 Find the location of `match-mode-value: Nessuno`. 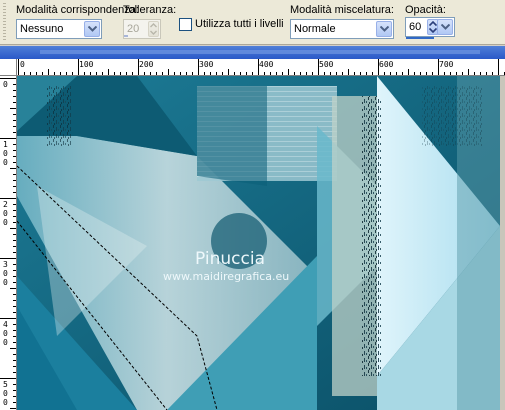

match-mode-value: Nessuno is located at coordinates (42, 29).